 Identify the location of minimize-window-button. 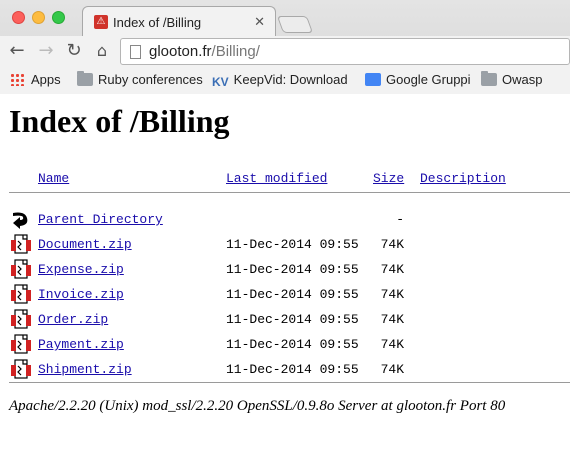
(38, 17).